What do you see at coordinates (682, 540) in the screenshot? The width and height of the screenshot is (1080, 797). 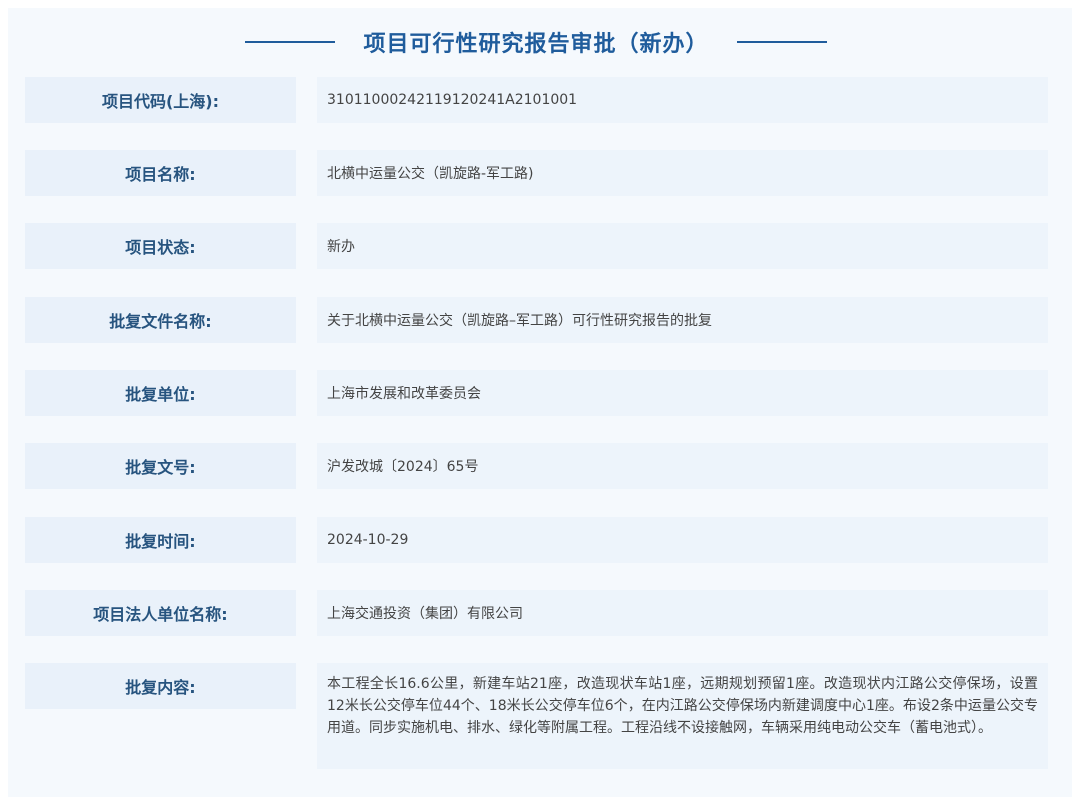 I see `field-value: 2024-10-29` at bounding box center [682, 540].